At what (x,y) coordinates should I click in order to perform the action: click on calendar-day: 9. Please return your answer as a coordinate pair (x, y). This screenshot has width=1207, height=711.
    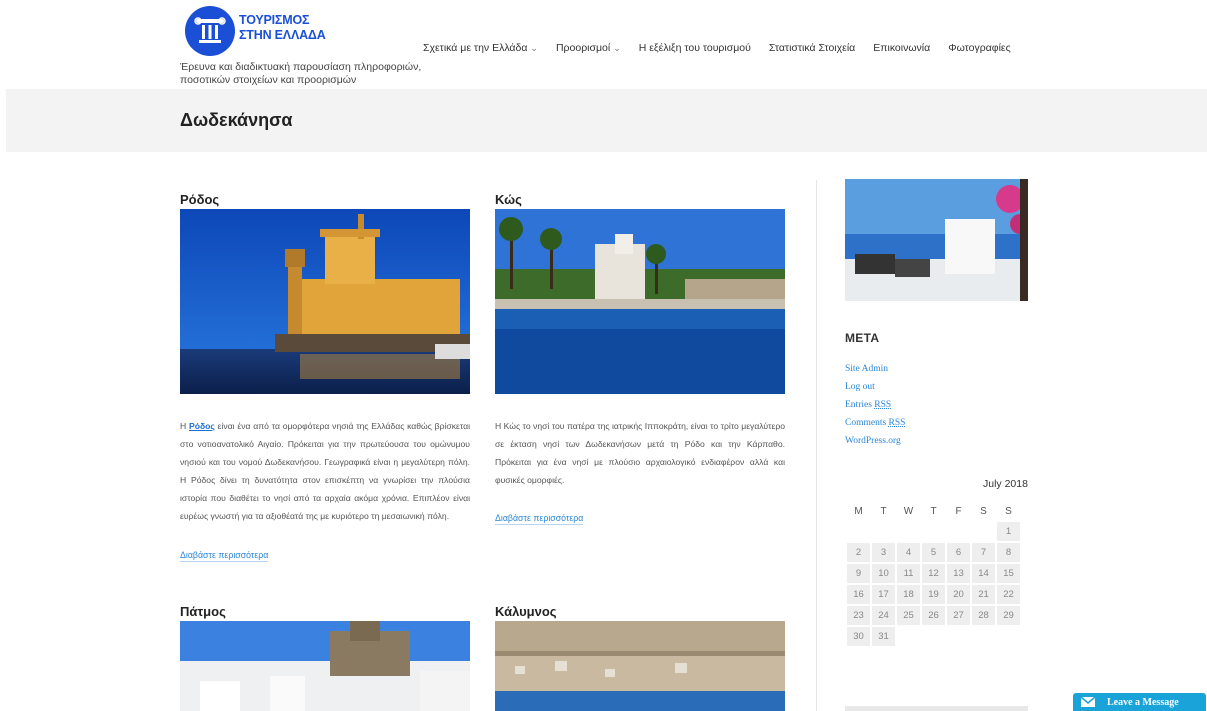
    Looking at the image, I should click on (858, 573).